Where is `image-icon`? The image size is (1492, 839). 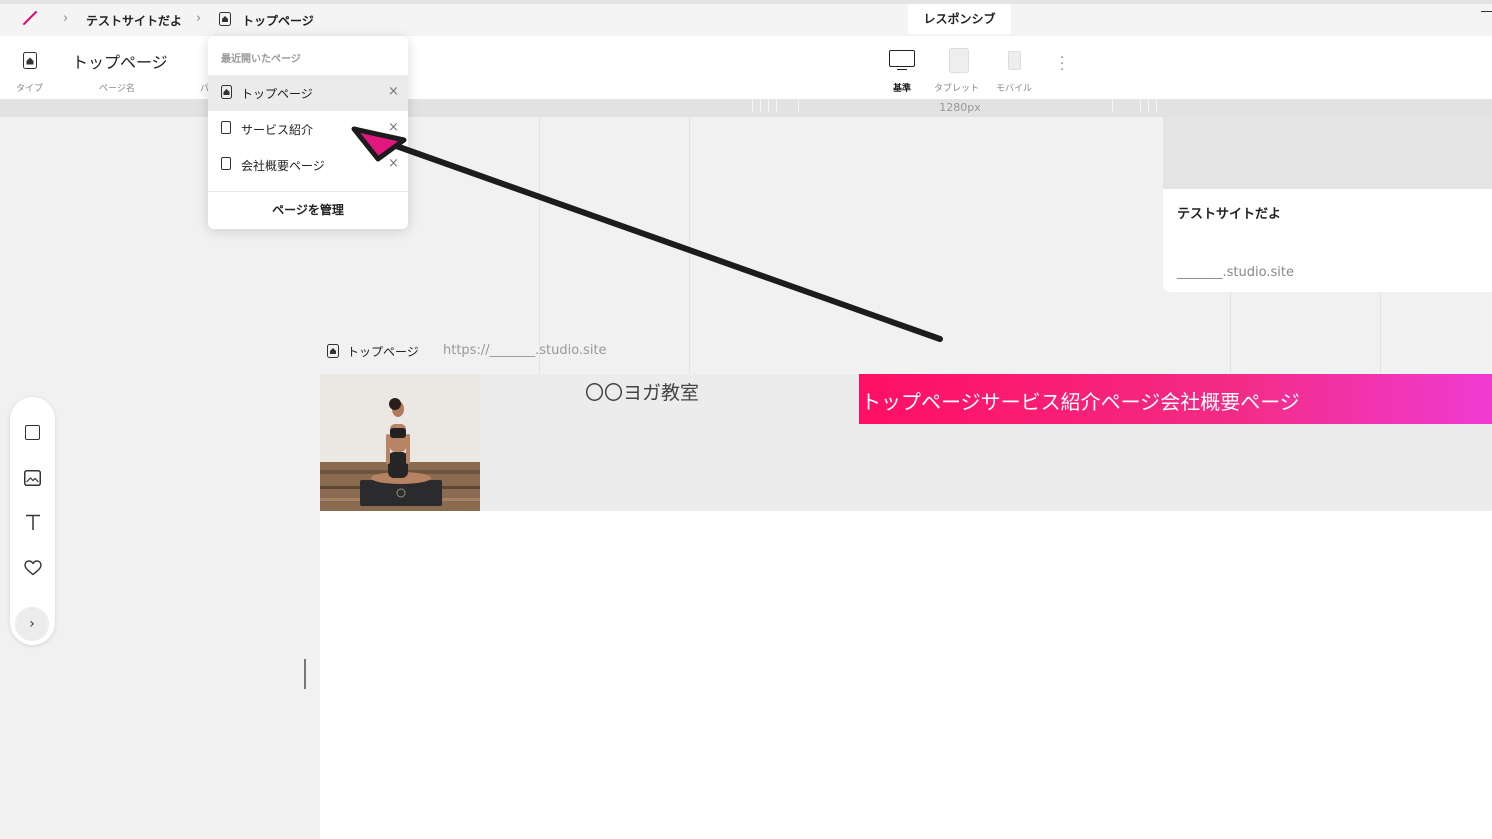
image-icon is located at coordinates (32, 477).